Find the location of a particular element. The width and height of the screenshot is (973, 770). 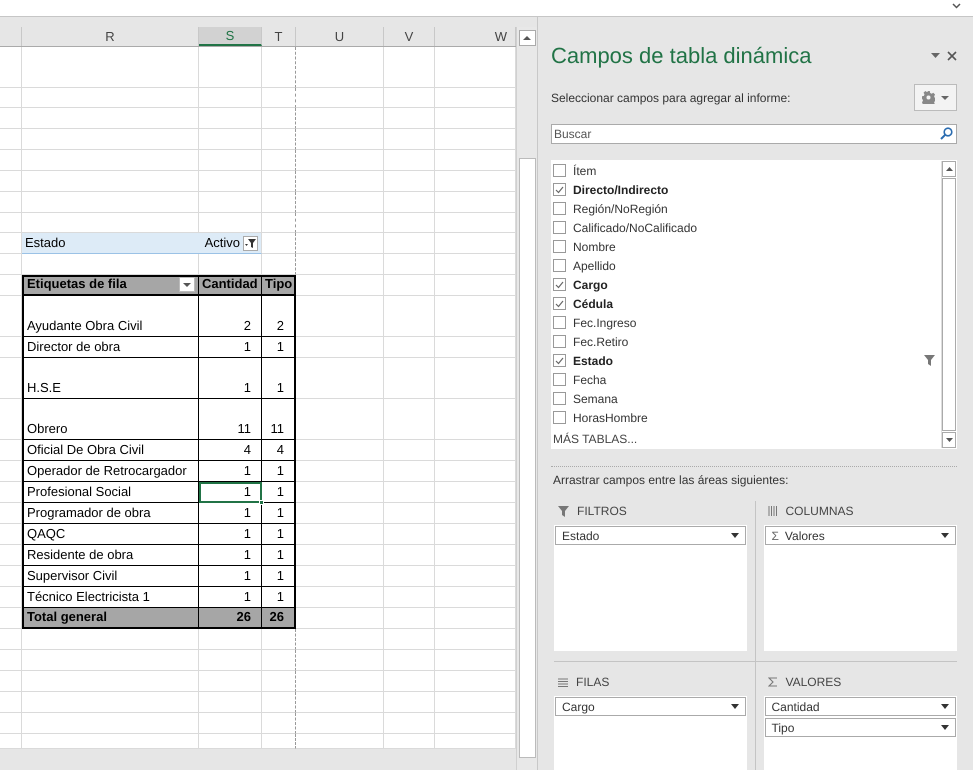

field-name: Estado is located at coordinates (581, 536).